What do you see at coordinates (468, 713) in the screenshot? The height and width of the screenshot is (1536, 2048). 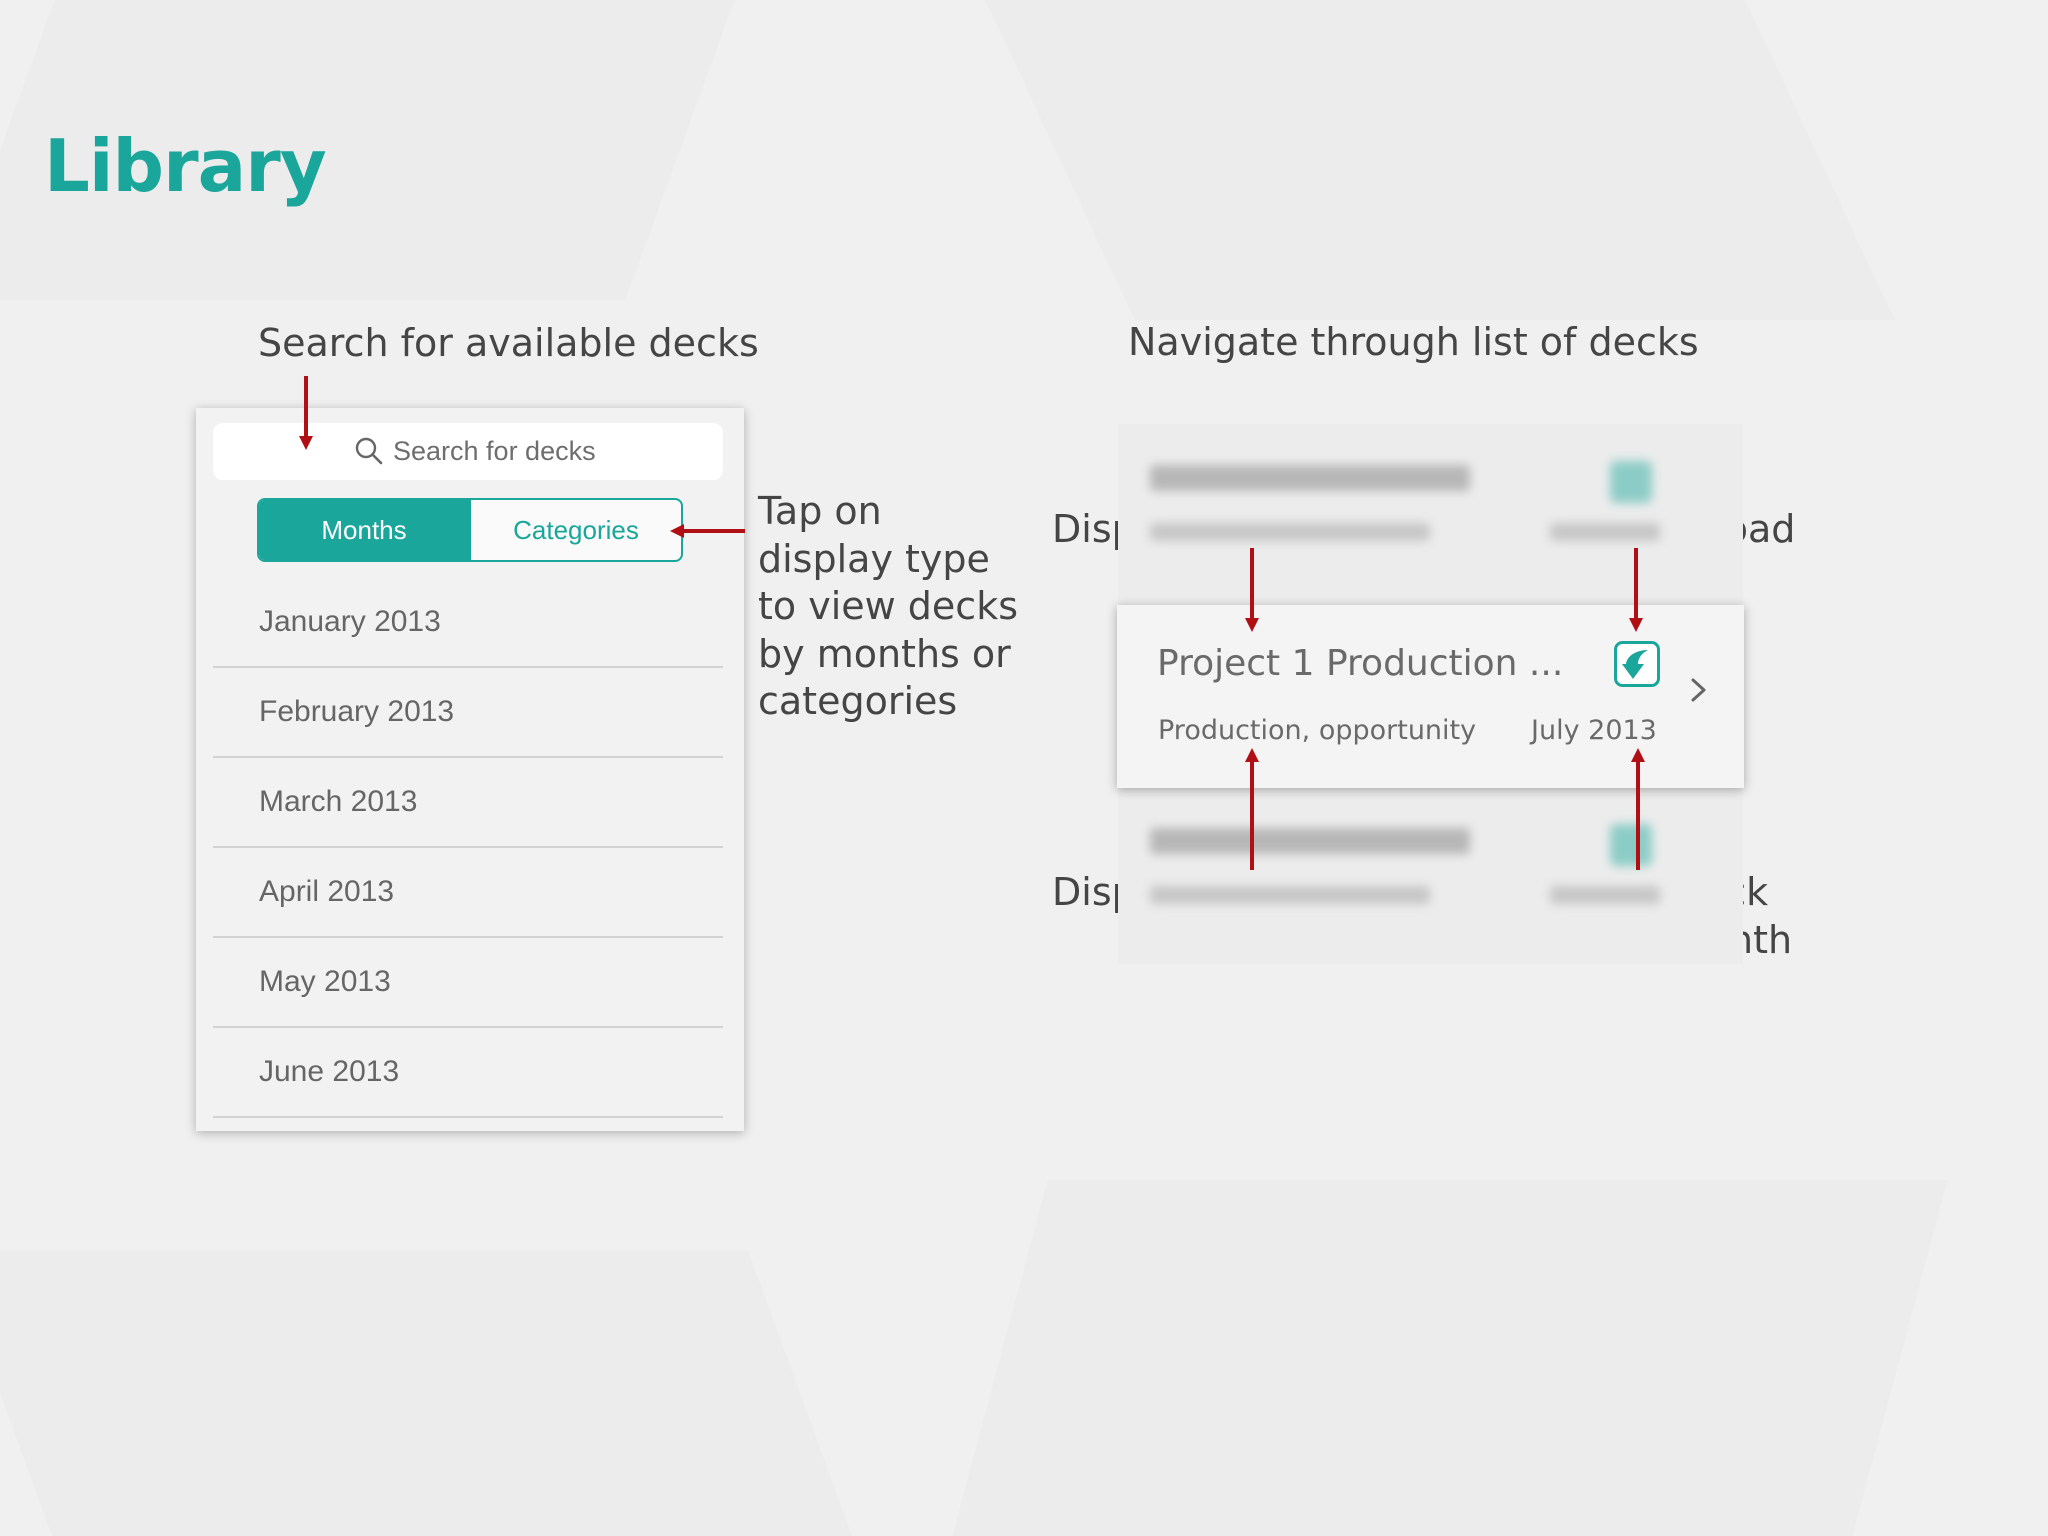 I see `list-item: February 2013` at bounding box center [468, 713].